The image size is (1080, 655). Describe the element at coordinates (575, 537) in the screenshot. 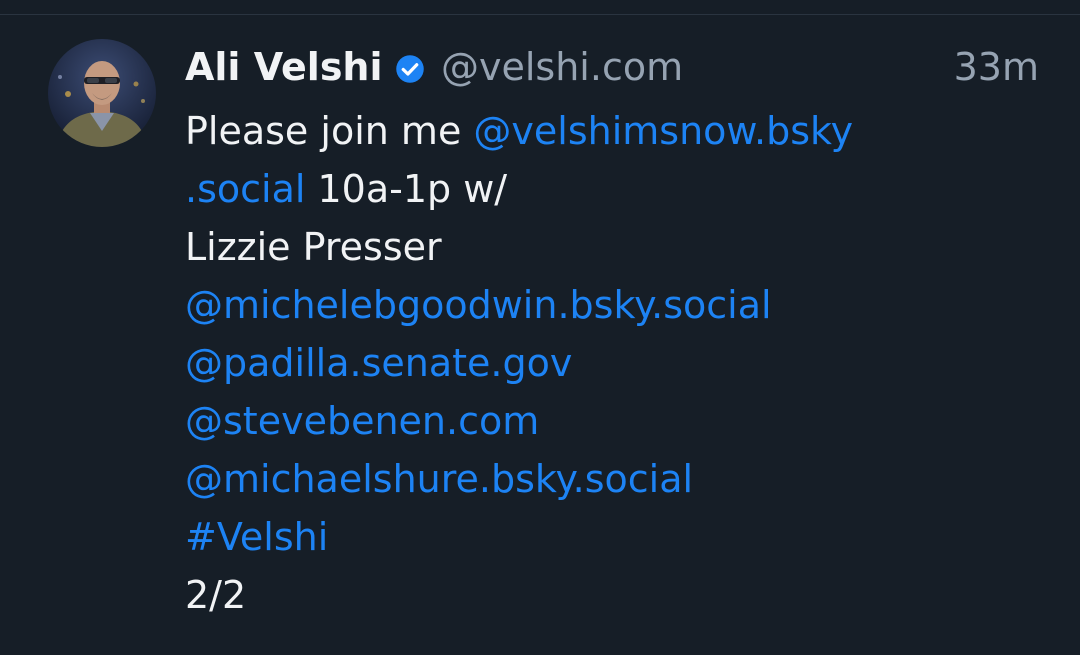

I see `hashtag-link-velshi: #Velshi` at that location.